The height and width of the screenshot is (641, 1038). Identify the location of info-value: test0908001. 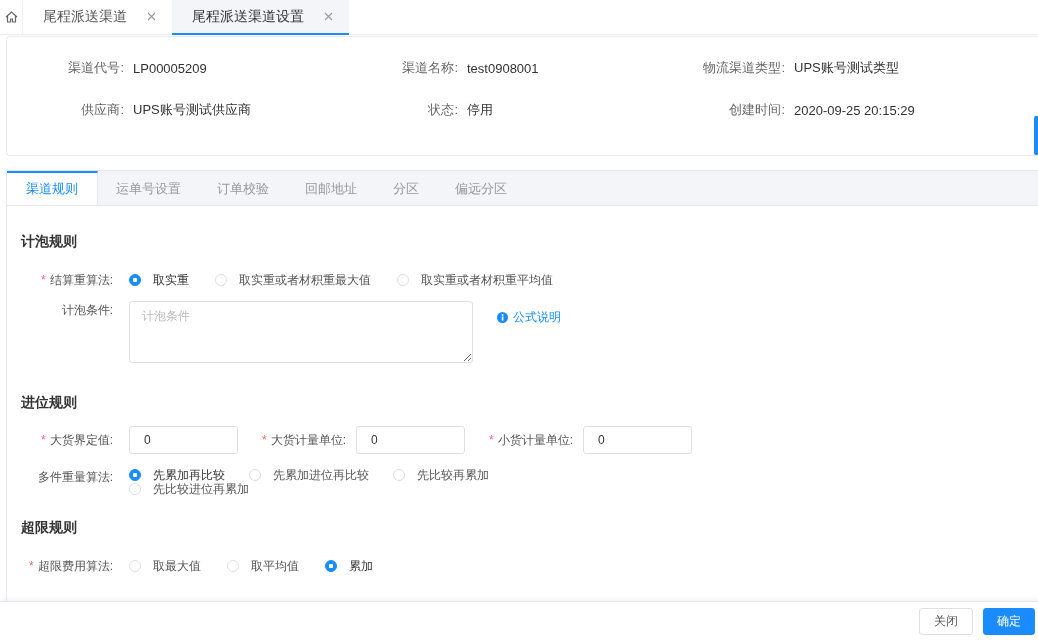
(503, 68).